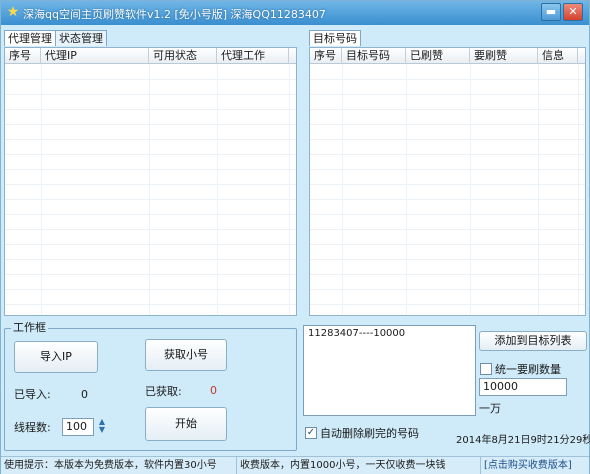 Image resolution: width=590 pixels, height=474 pixels. I want to click on target-input-box: 11283407----10000, so click(389, 370).